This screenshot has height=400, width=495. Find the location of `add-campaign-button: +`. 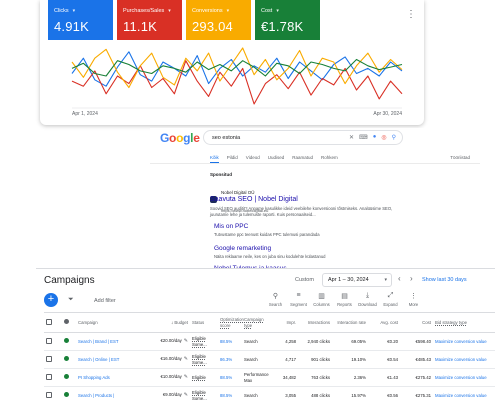

add-campaign-button: + is located at coordinates (51, 300).